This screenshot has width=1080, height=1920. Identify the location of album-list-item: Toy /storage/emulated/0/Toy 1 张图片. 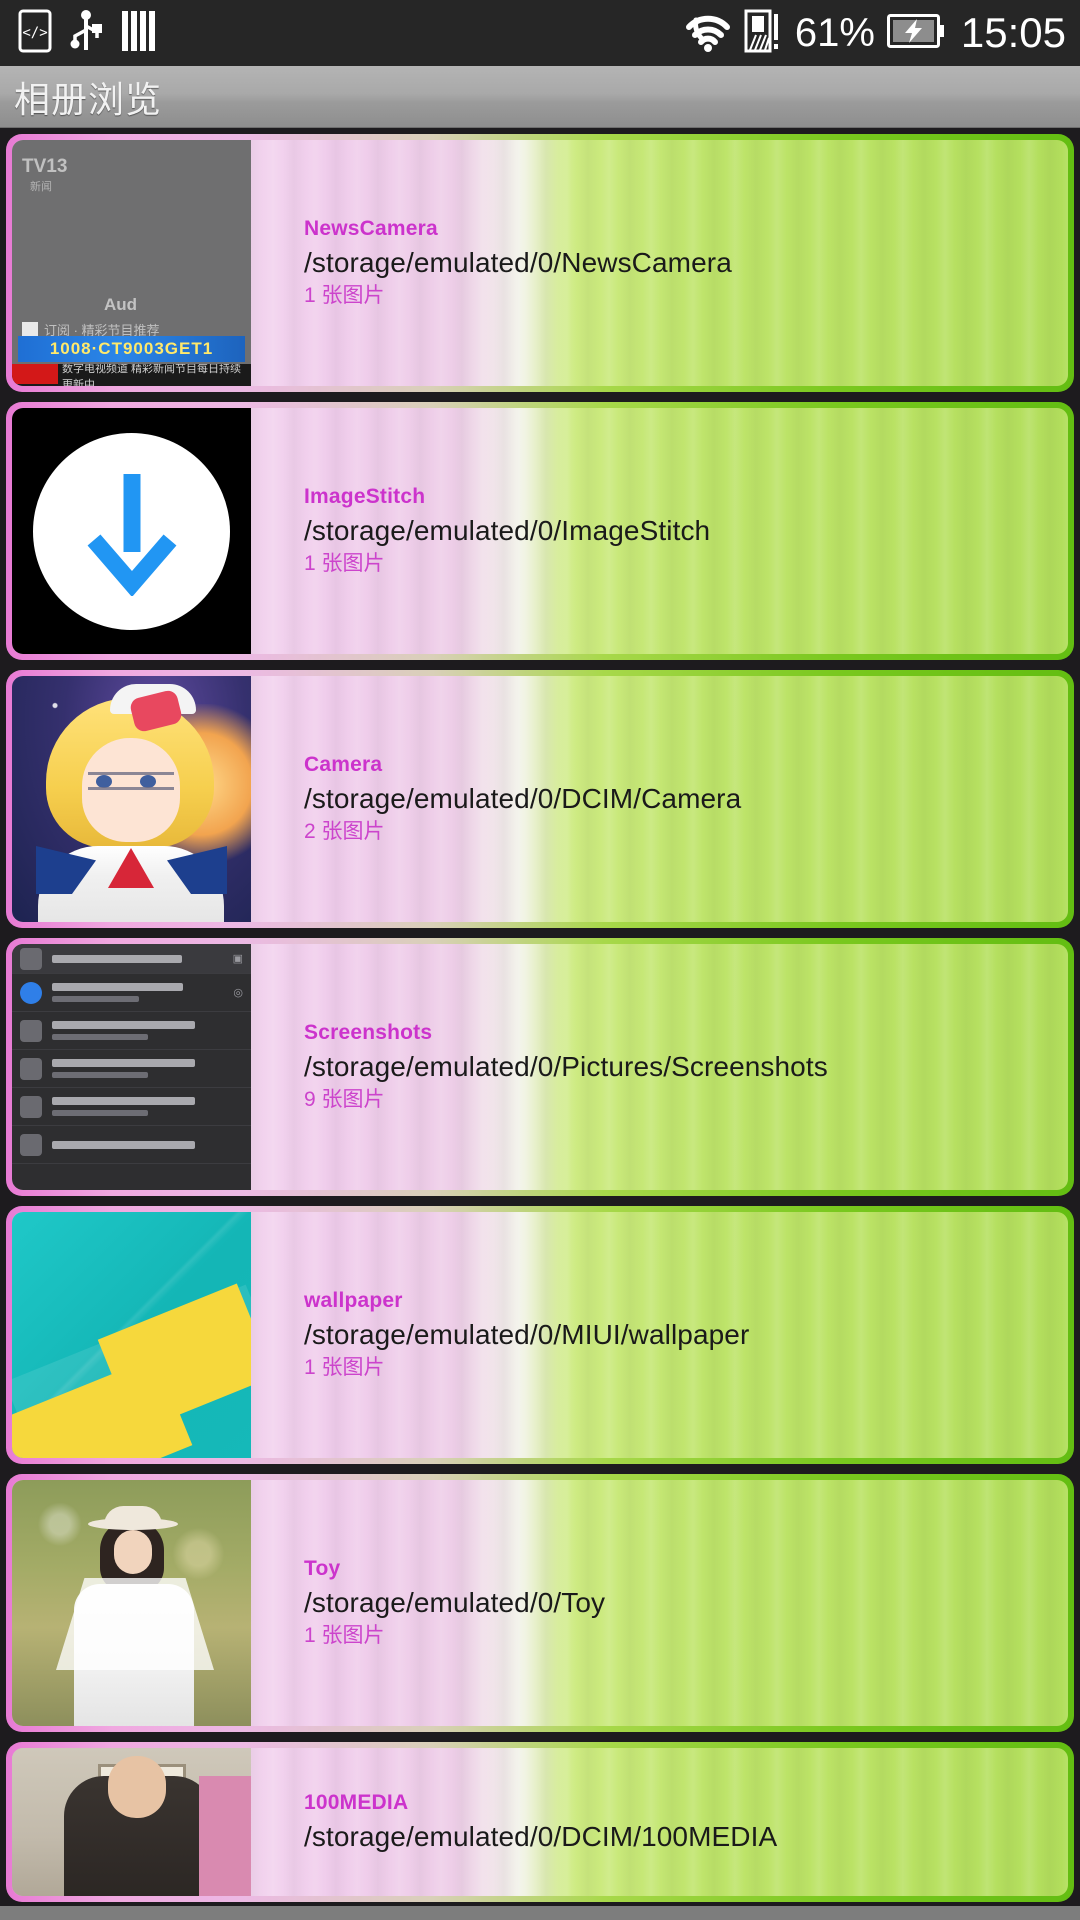
(540, 1602).